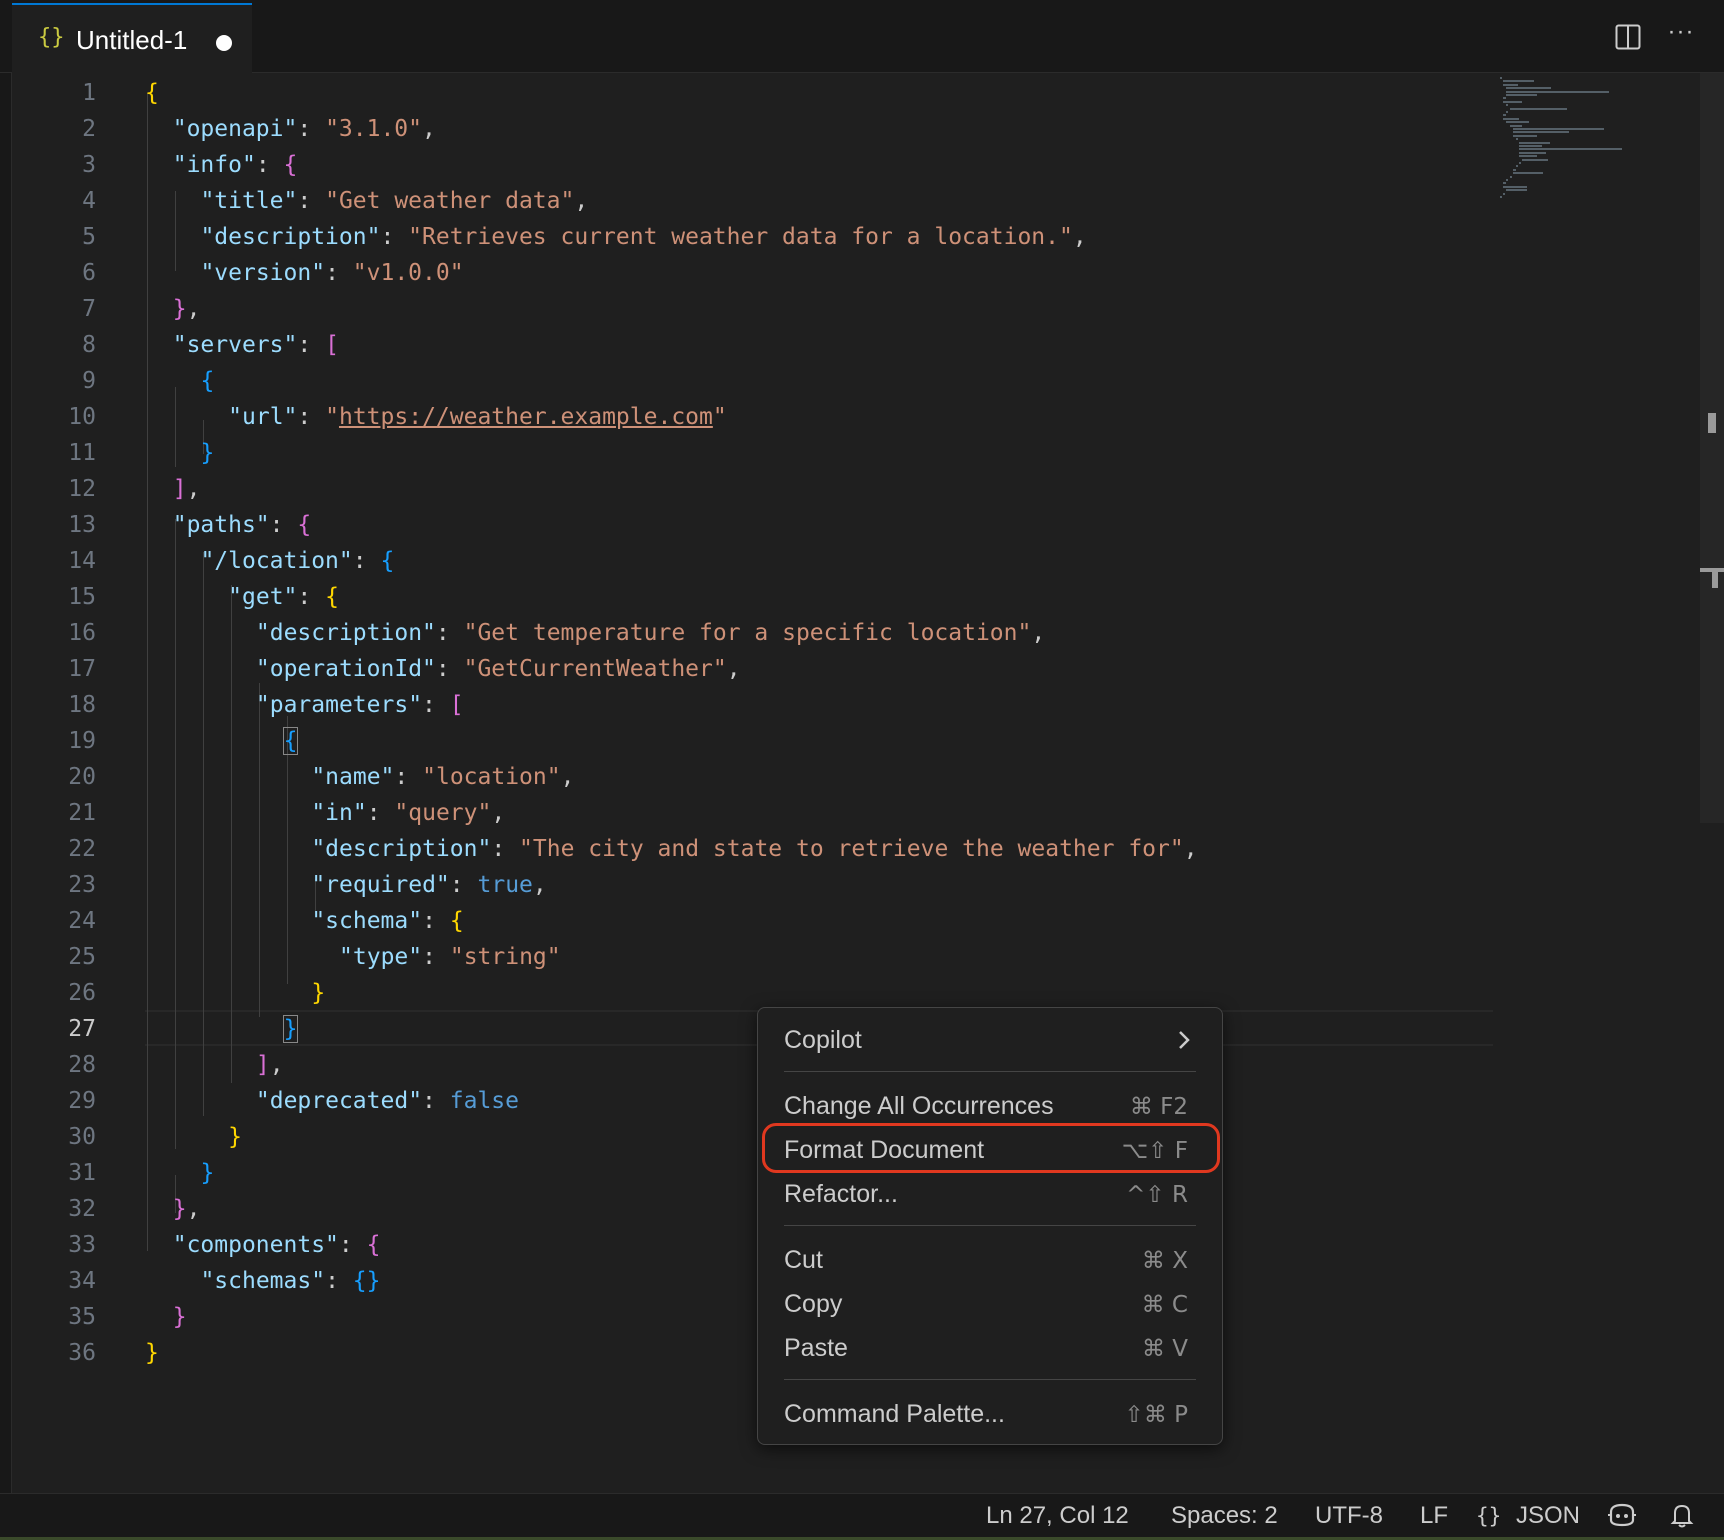 The image size is (1724, 1540). Describe the element at coordinates (436, 417) in the screenshot. I see `code-line: "url": "https://weather.example.com"` at that location.